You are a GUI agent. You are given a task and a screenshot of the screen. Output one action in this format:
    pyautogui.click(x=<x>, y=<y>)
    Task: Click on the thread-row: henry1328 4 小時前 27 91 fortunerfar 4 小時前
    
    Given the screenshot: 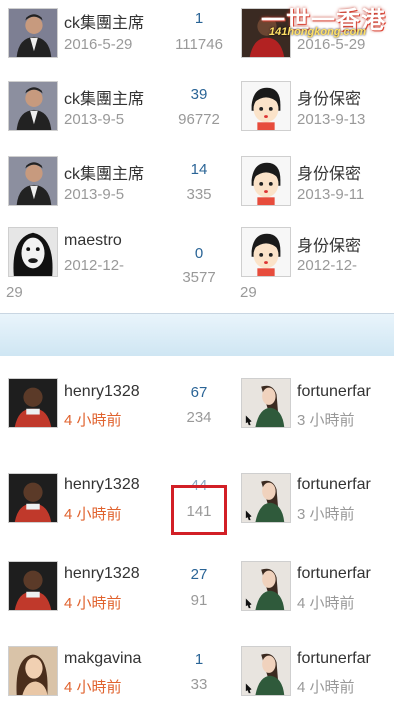 What is the action you would take?
    pyautogui.click(x=197, y=586)
    